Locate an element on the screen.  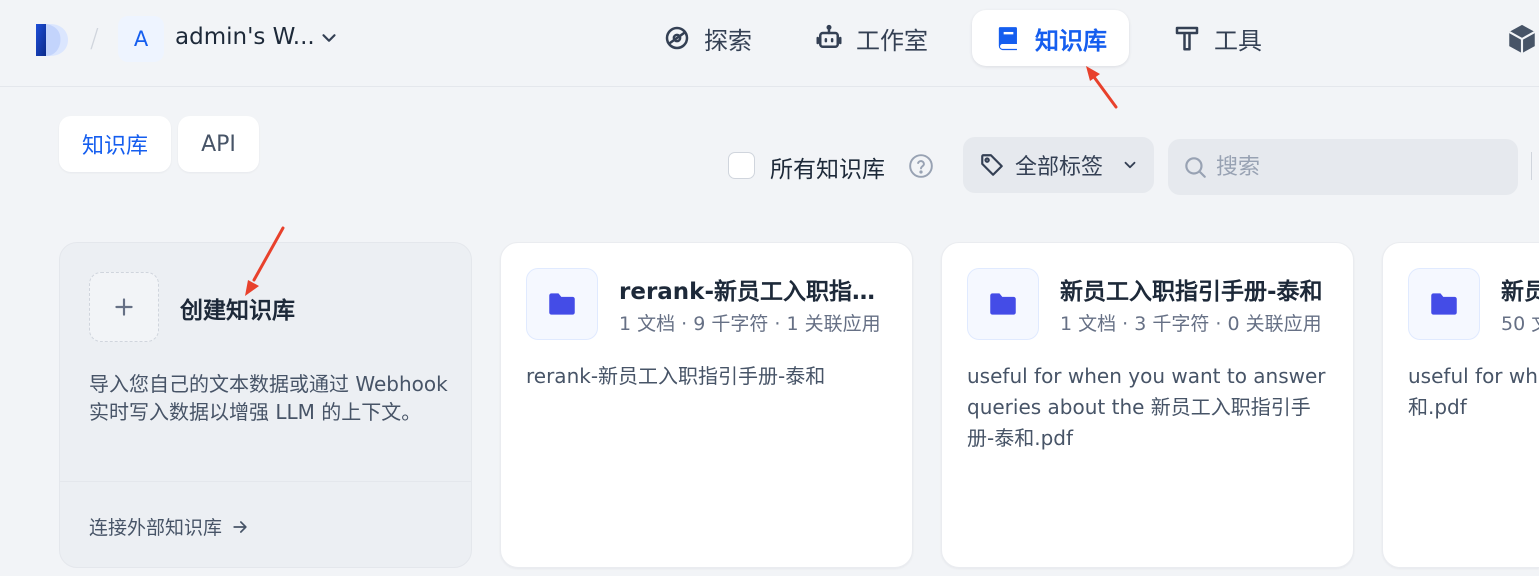
search-input is located at coordinates (1356, 167).